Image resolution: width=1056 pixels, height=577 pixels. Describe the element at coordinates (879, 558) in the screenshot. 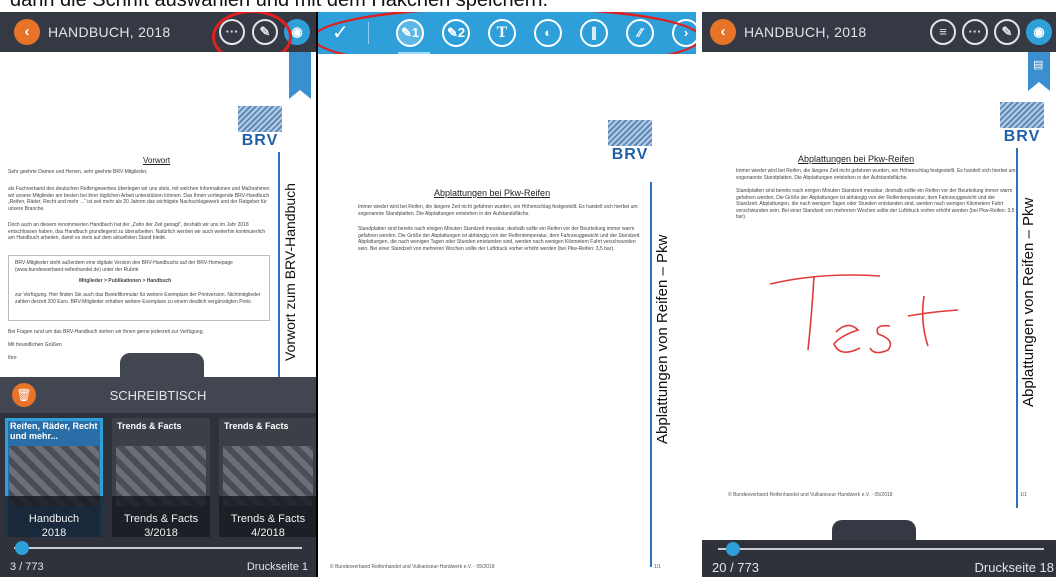

I see `page-navigation-bar: 20 / 773 Druckseite 18` at that location.